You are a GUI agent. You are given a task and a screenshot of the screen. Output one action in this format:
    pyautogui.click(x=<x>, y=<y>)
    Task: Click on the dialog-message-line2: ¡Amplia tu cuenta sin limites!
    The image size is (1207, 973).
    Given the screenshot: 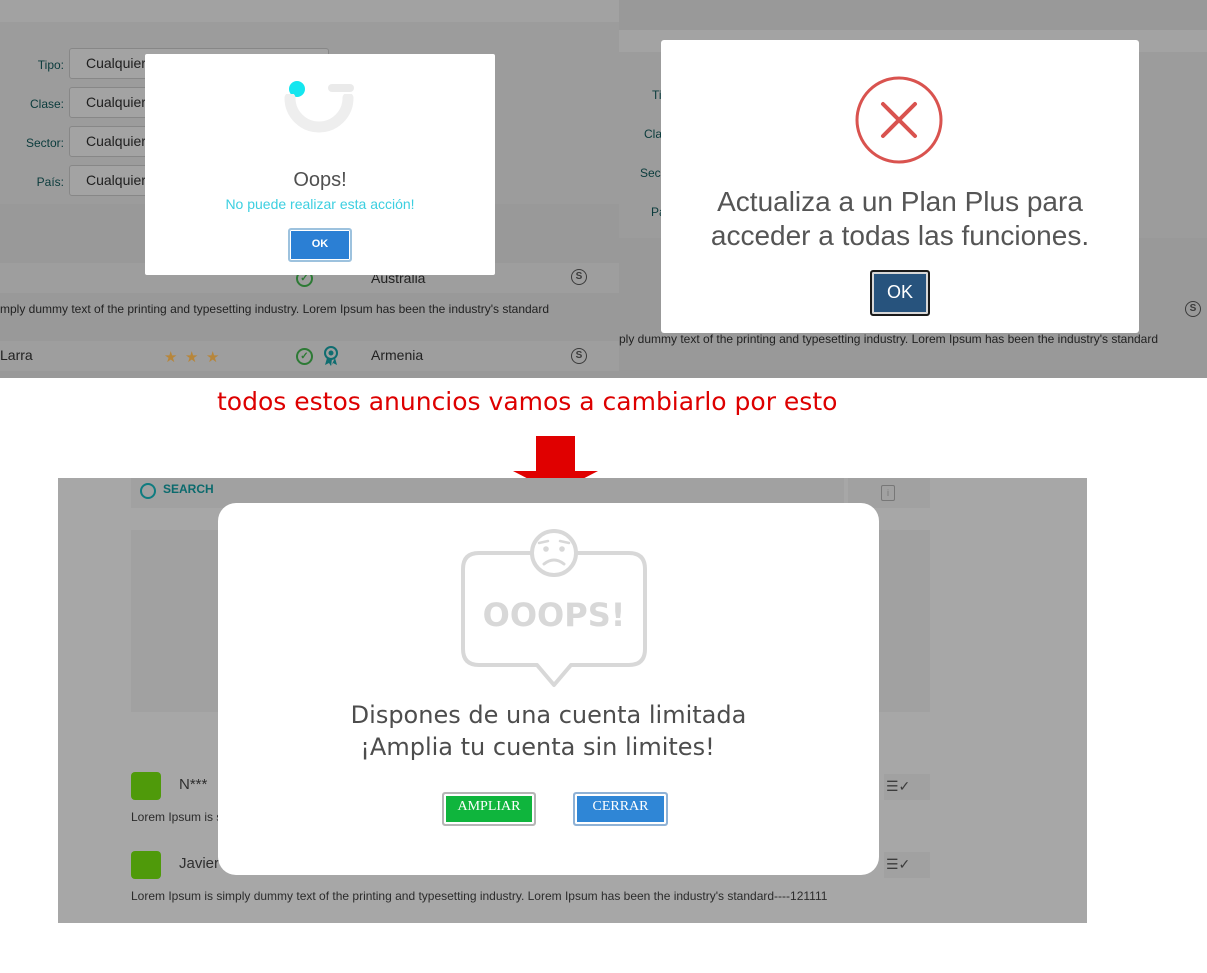 What is the action you would take?
    pyautogui.click(x=537, y=747)
    